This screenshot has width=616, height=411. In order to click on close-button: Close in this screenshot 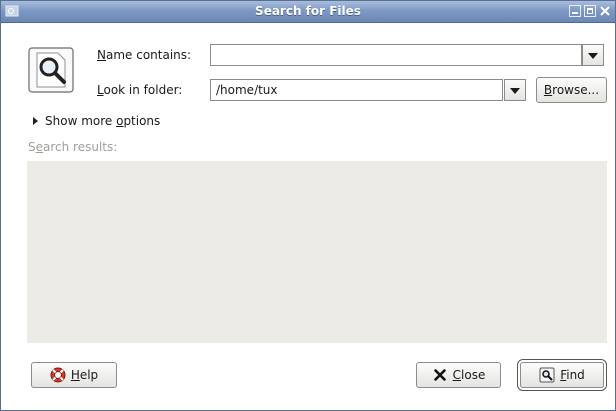, I will do `click(458, 375)`.